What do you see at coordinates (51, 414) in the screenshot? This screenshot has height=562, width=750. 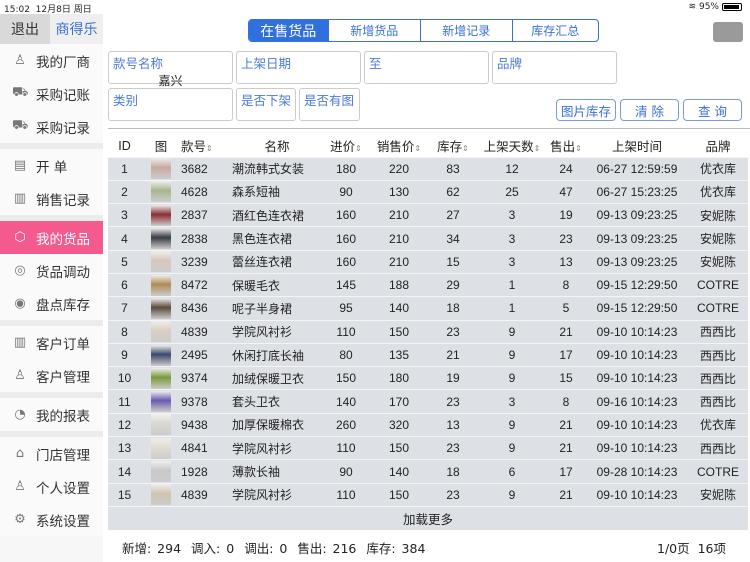 I see `sidebar-item: ◔ 我的报表` at bounding box center [51, 414].